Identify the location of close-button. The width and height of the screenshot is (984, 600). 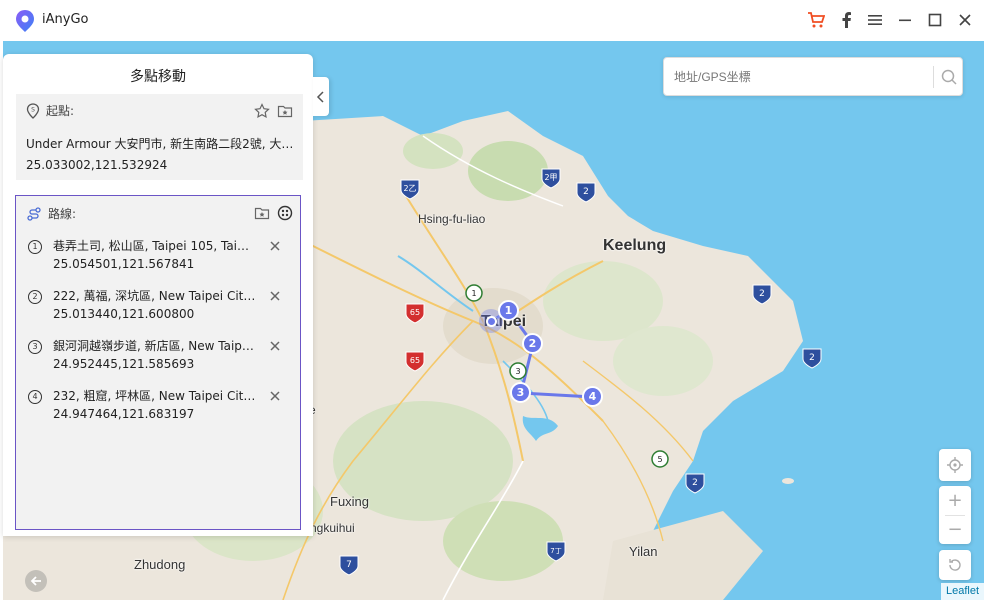
(965, 20).